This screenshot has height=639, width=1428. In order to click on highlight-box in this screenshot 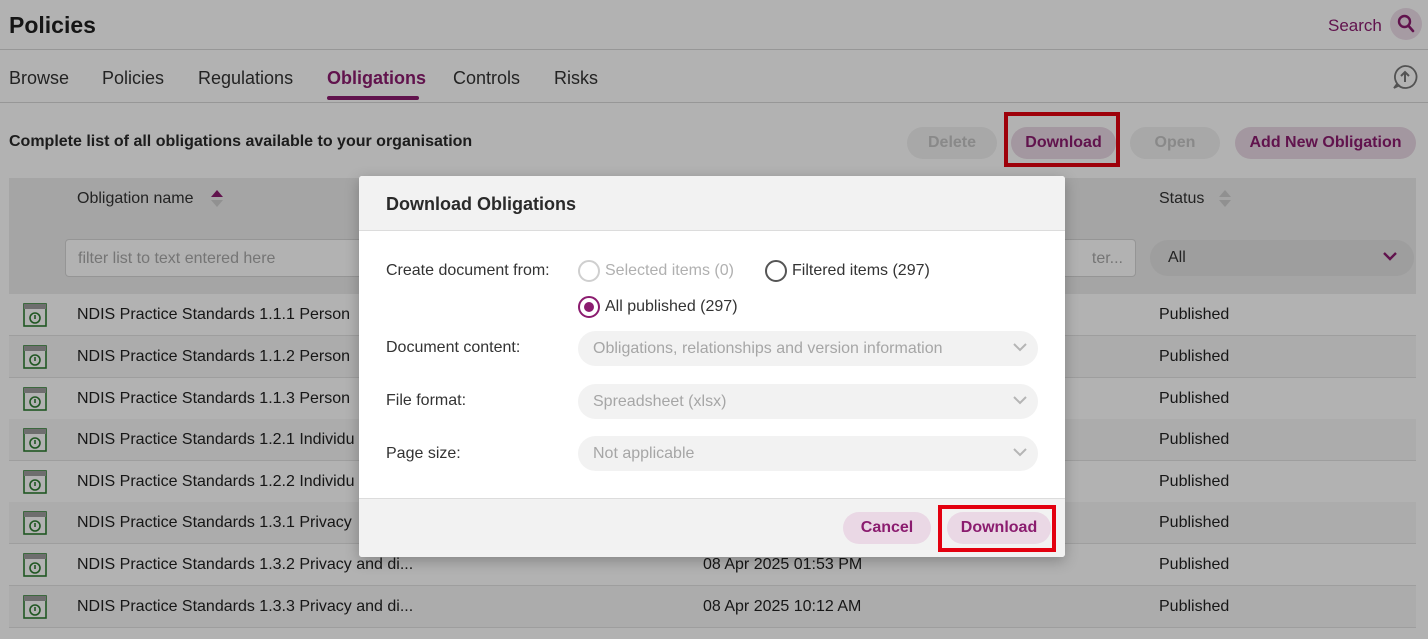, I will do `click(997, 528)`.